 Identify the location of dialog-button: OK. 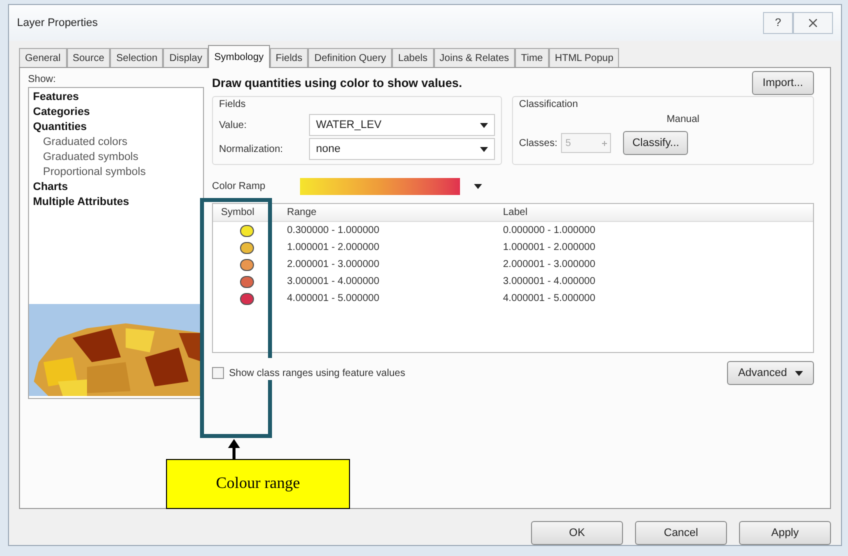
(577, 533).